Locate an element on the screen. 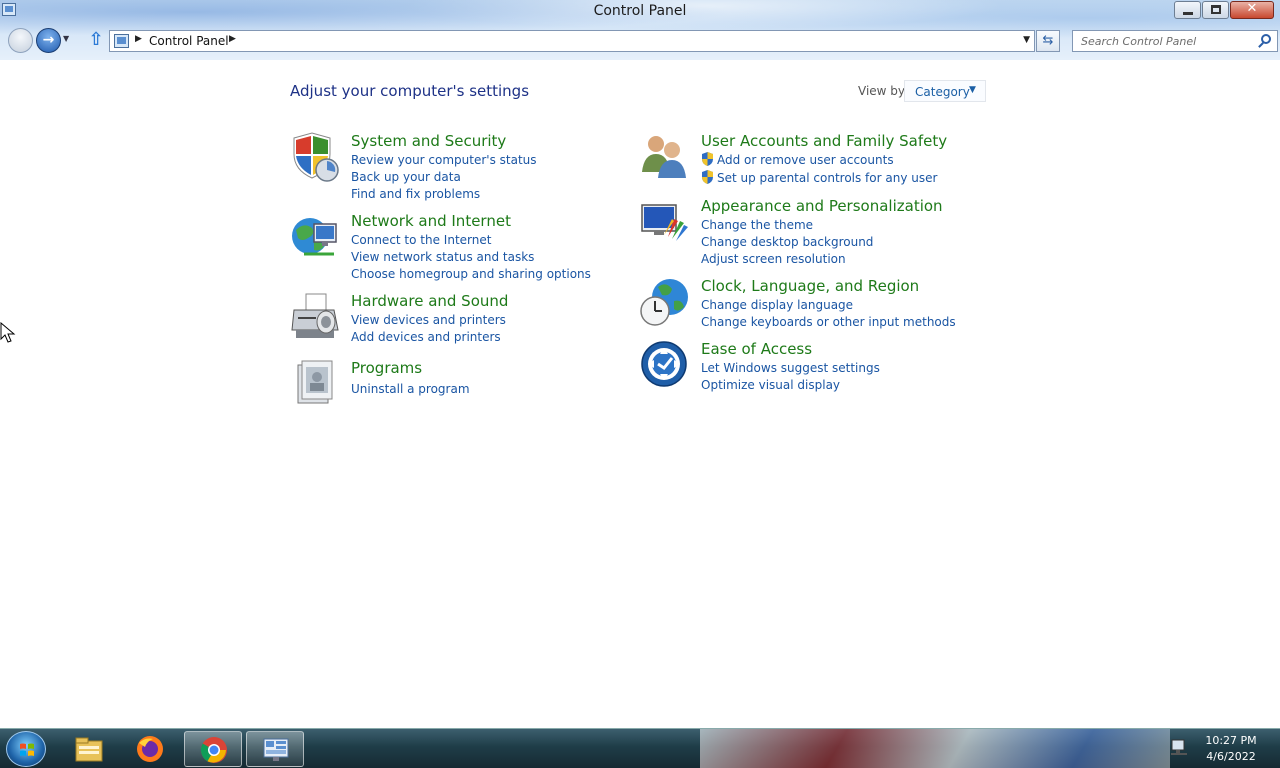 This screenshot has width=1280, height=768. security-shield-icon is located at coordinates (315, 157).